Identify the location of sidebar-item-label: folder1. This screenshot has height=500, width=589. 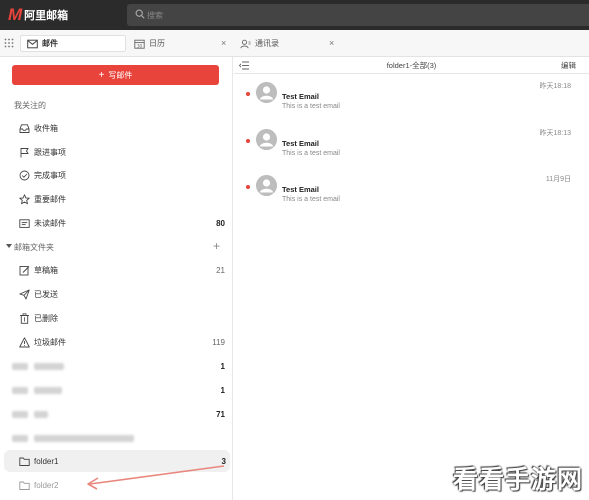
(46, 461).